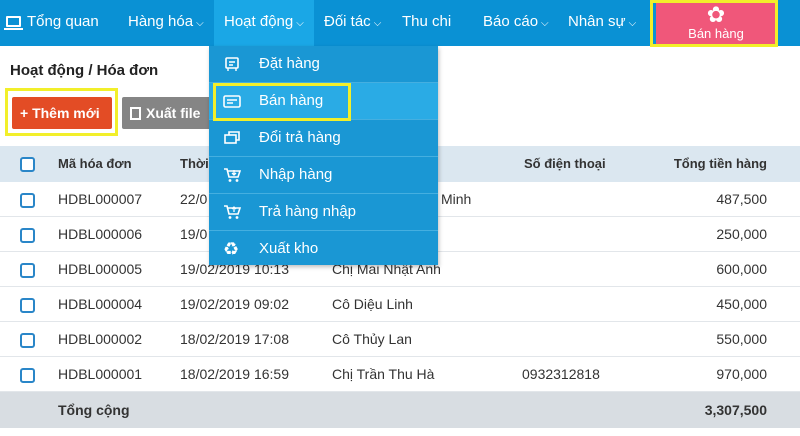  I want to click on nav-overview: Tổng quan, so click(51, 23).